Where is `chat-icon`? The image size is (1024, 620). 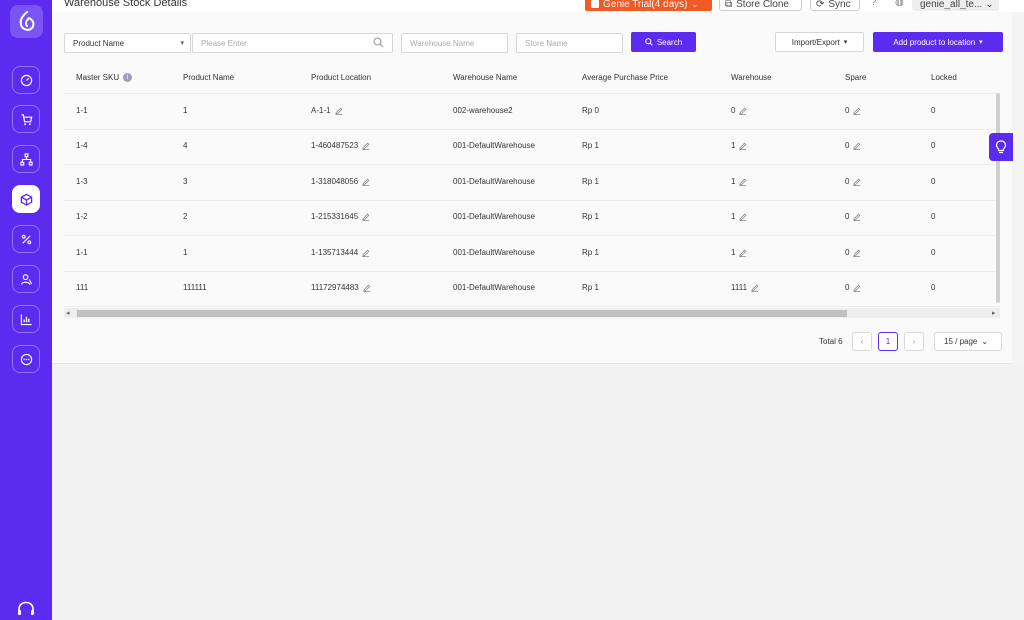
chat-icon is located at coordinates (26, 359).